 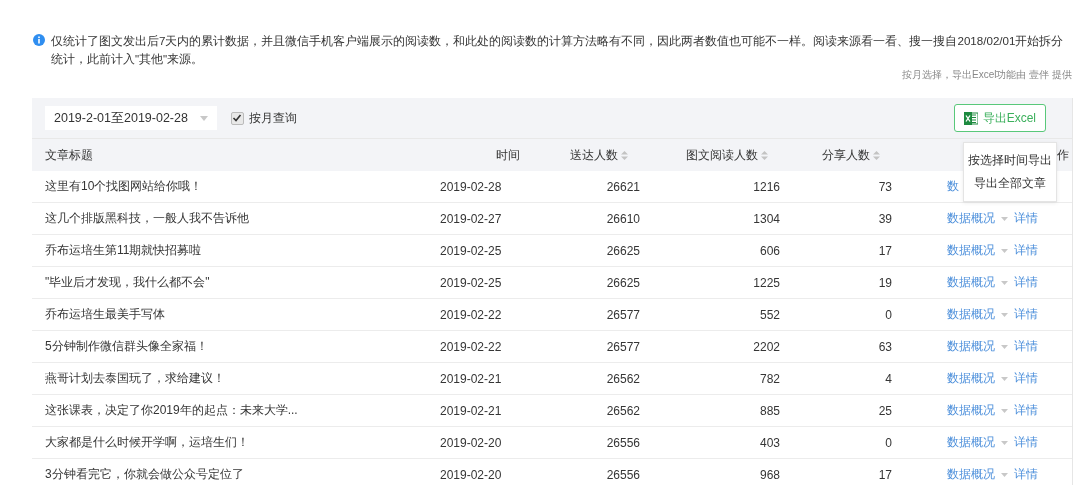 What do you see at coordinates (558, 50) in the screenshot?
I see `notice-text: 仅统计了图文发出后7天内的累计数据，并且微信手机客户端展示的阅读数，和此处的阅读数的计算方法略有不同，因此两者数值也可能不一样。阅读来源看一看、搜一搜自2018/02/01开始拆分统计，此前计入"其他"来源。` at bounding box center [558, 50].